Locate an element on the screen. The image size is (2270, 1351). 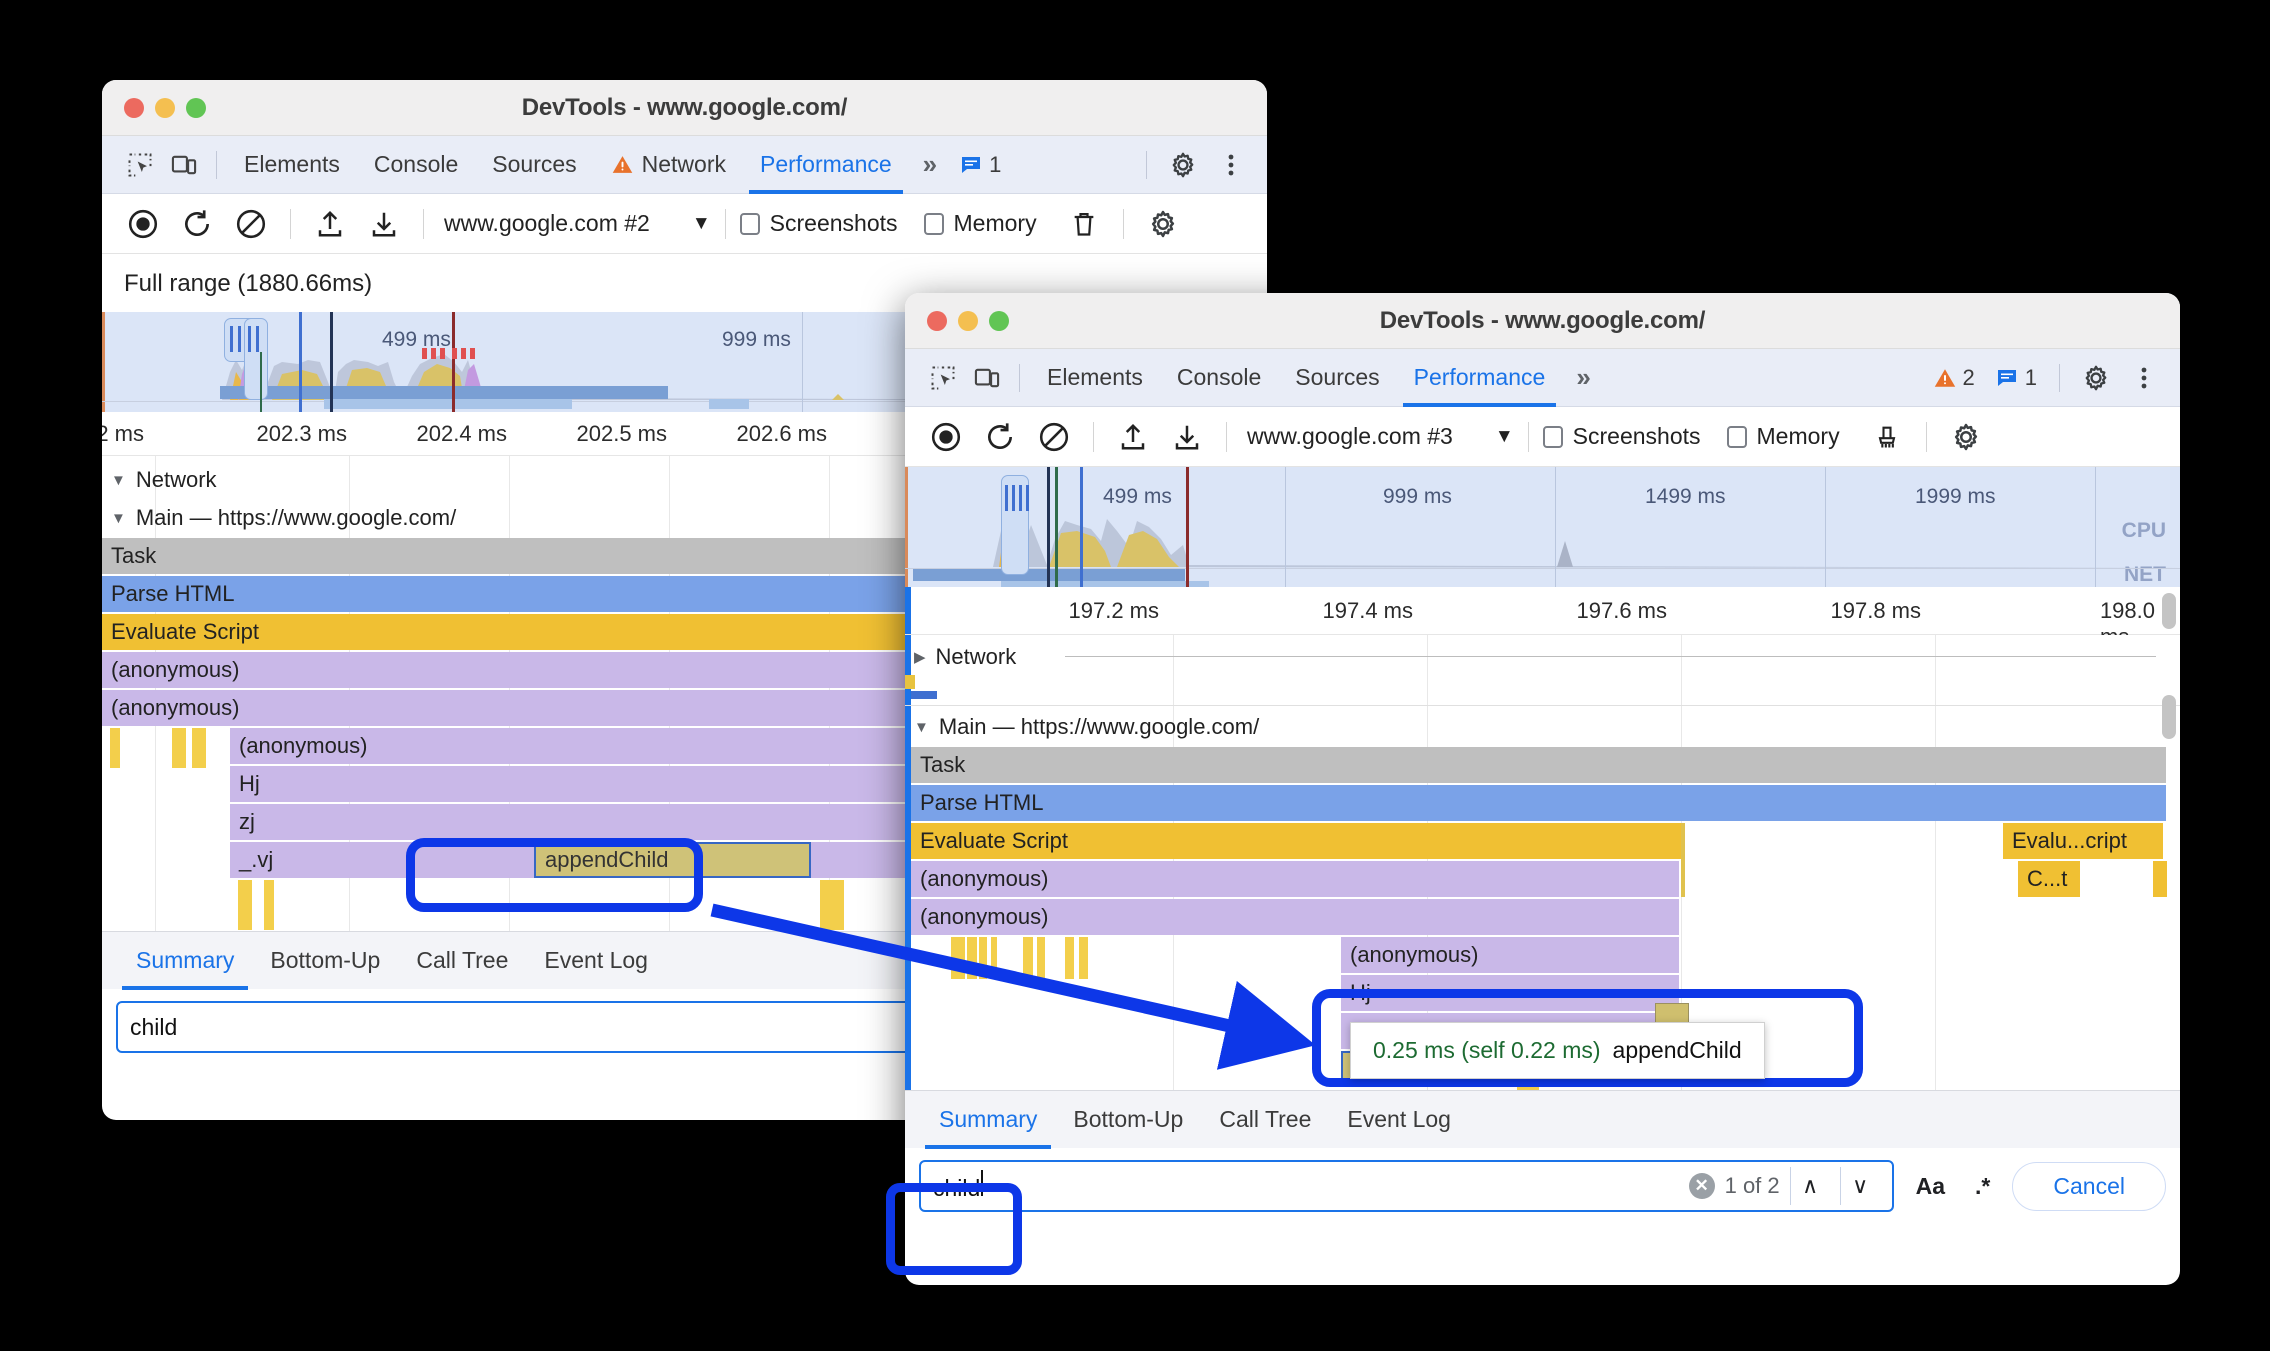
memory-checkbox: Memory is located at coordinates (980, 223).